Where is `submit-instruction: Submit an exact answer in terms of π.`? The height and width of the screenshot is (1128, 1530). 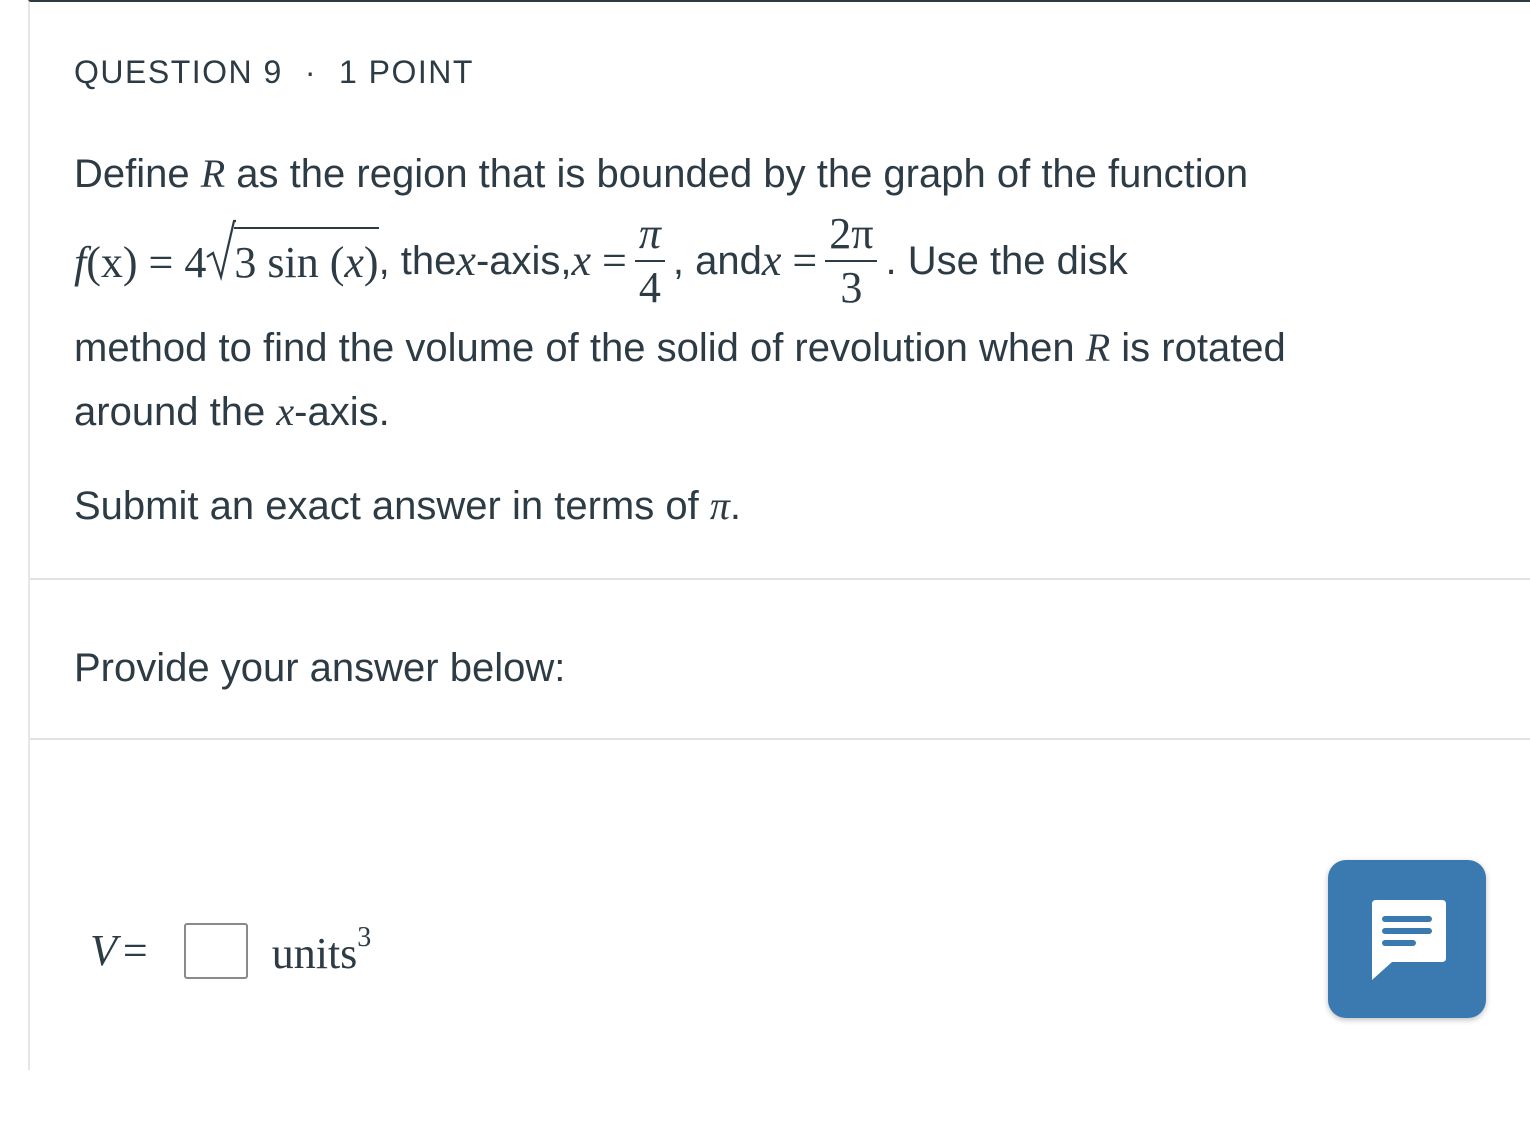
submit-instruction: Submit an exact answer in terms of π. is located at coordinates (407, 505).